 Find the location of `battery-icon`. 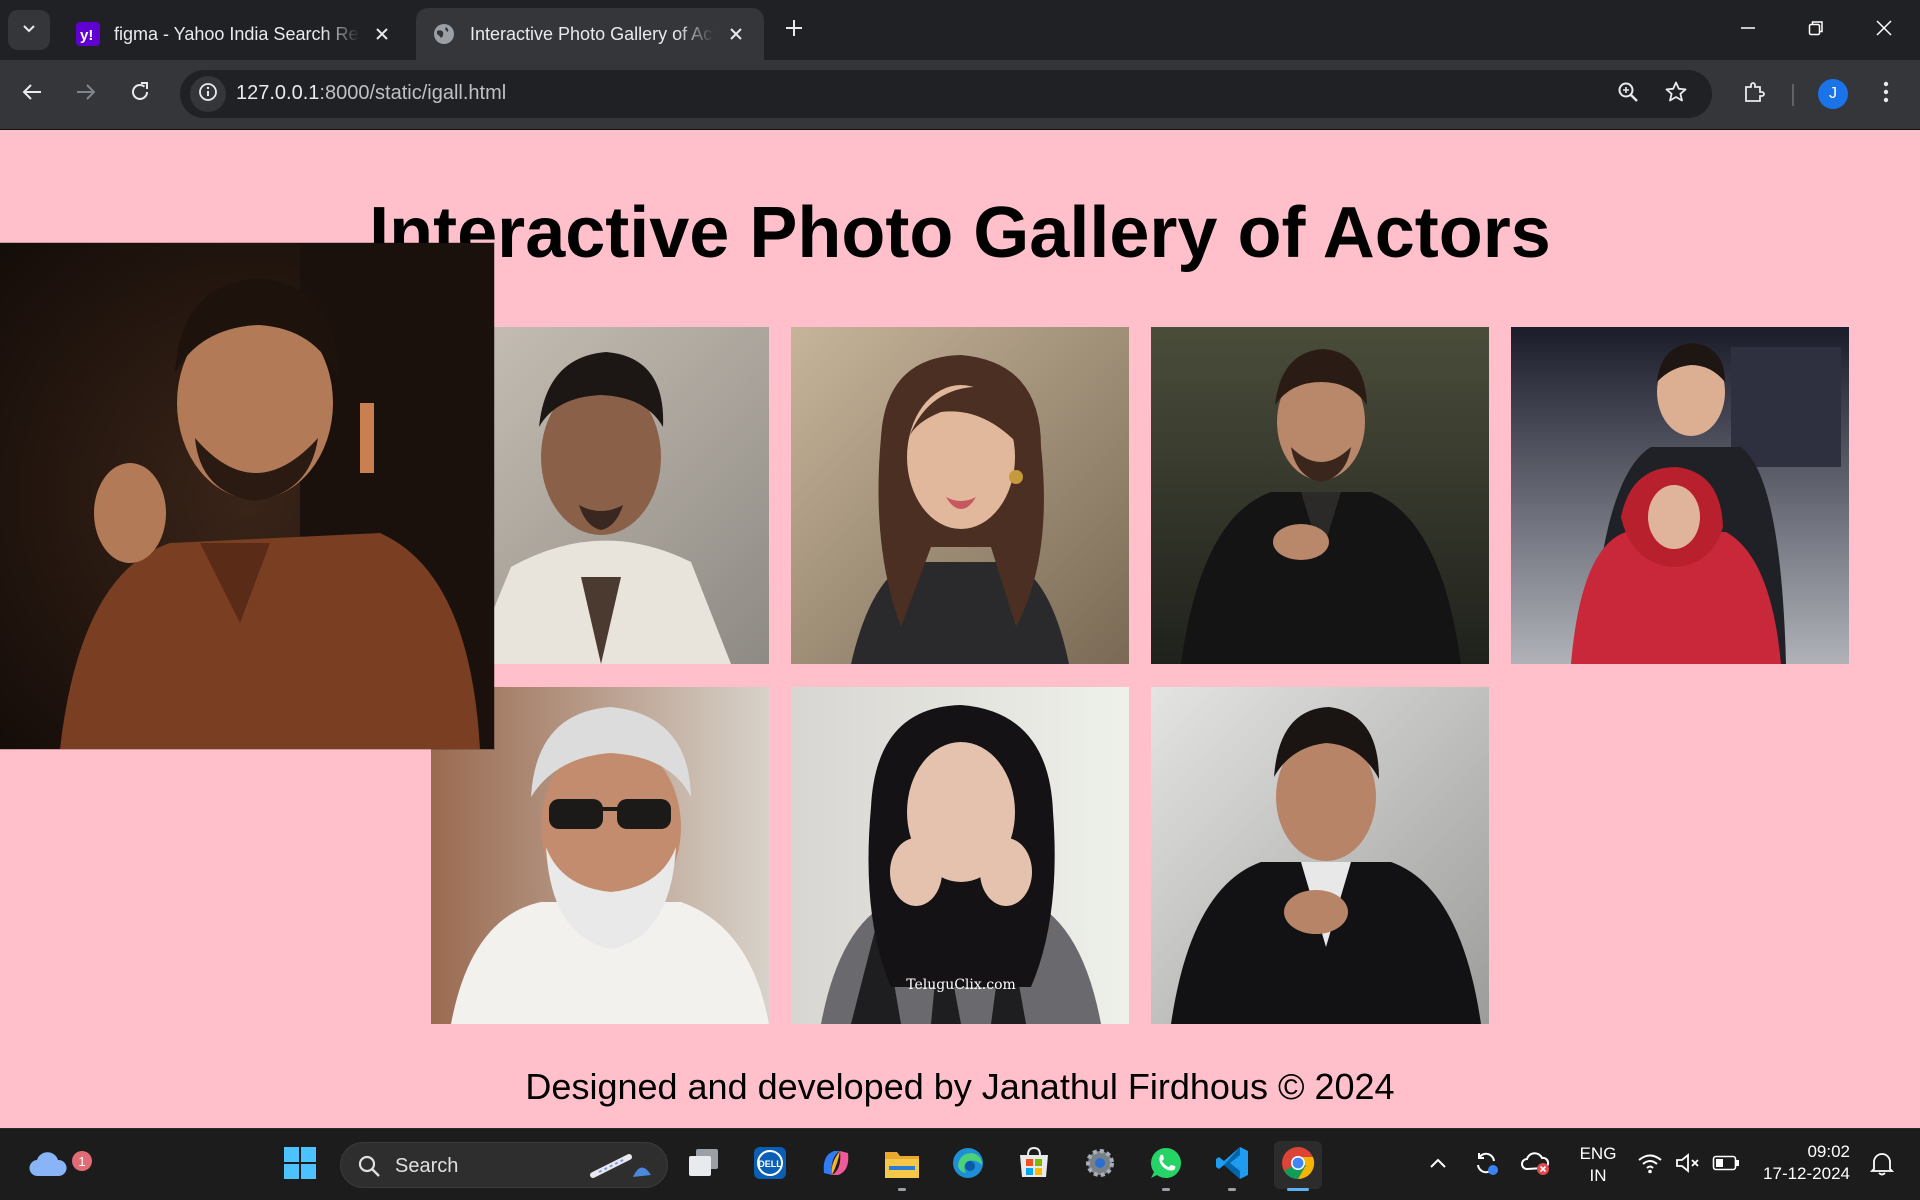

battery-icon is located at coordinates (1726, 1165).